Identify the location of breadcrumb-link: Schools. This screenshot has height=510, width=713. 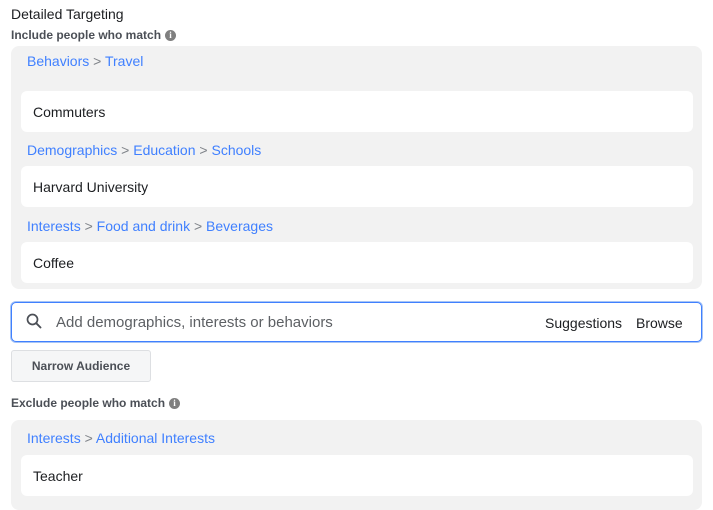
(236, 150).